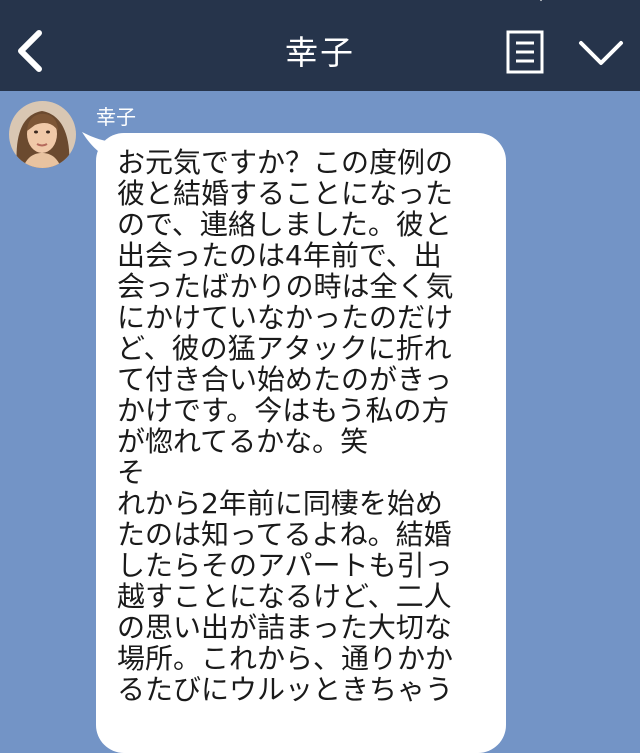  I want to click on avatar, so click(42, 134).